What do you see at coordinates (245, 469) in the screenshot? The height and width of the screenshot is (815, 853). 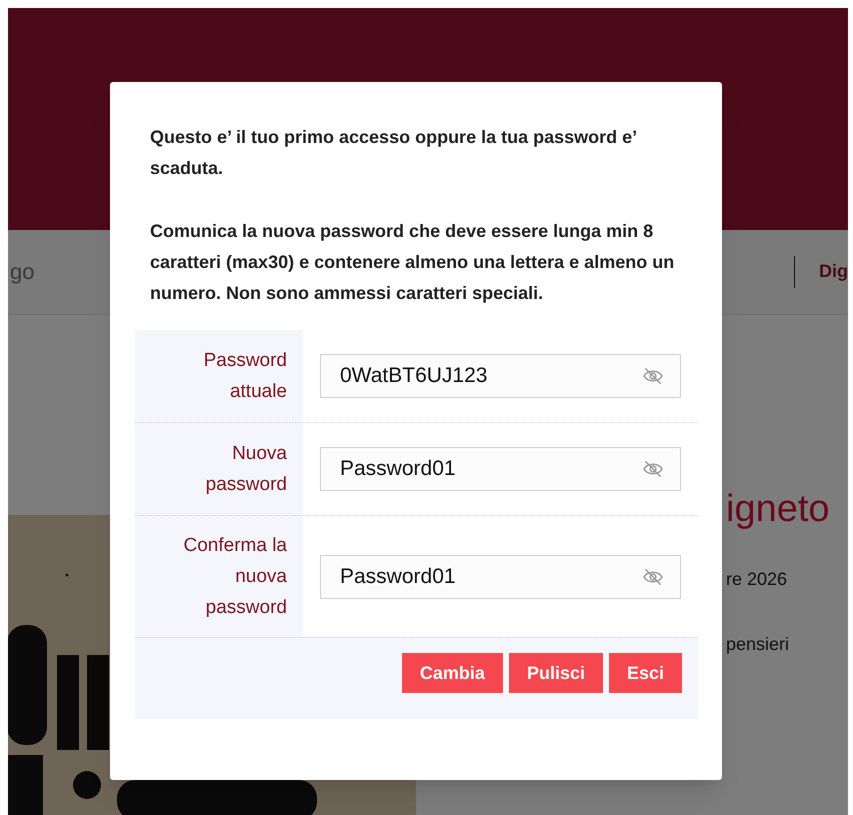 I see `field-label: Nuova password` at bounding box center [245, 469].